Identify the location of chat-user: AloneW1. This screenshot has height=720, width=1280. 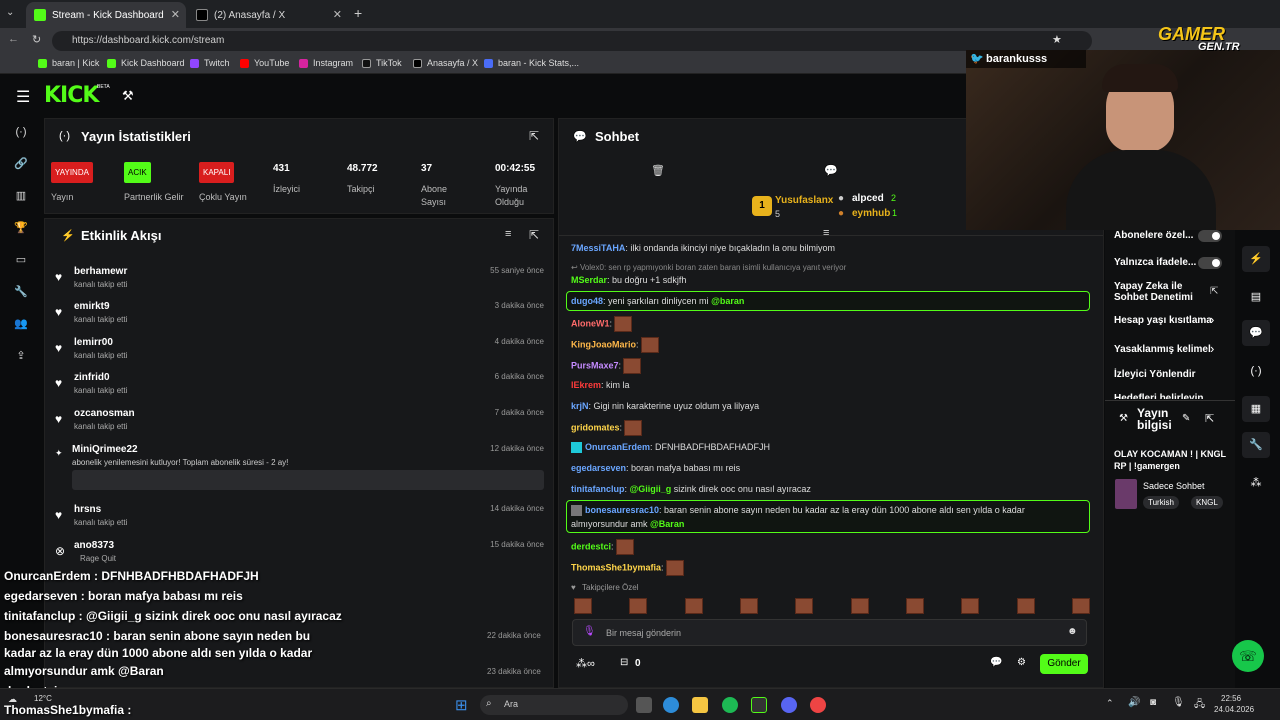
(590, 323).